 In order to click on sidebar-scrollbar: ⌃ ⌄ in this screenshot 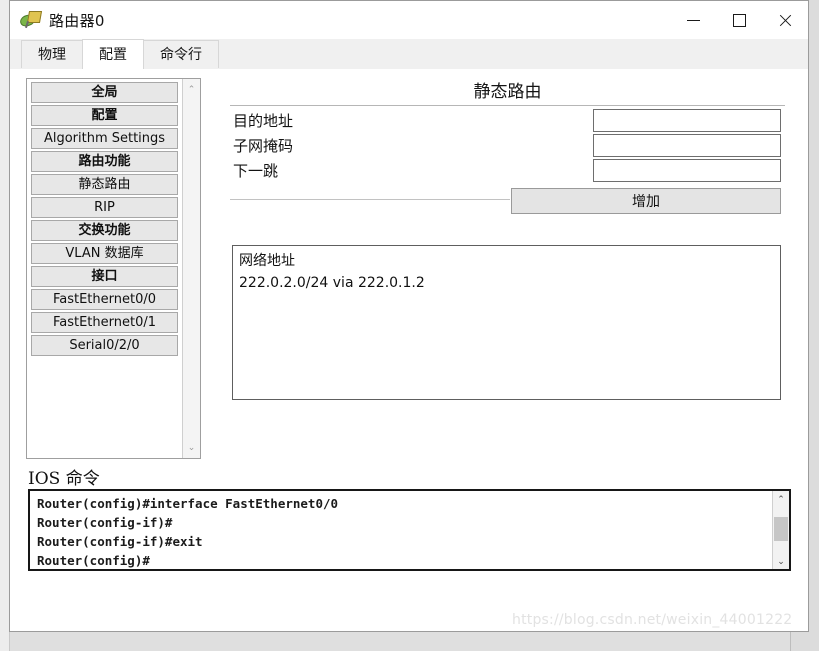, I will do `click(191, 268)`.